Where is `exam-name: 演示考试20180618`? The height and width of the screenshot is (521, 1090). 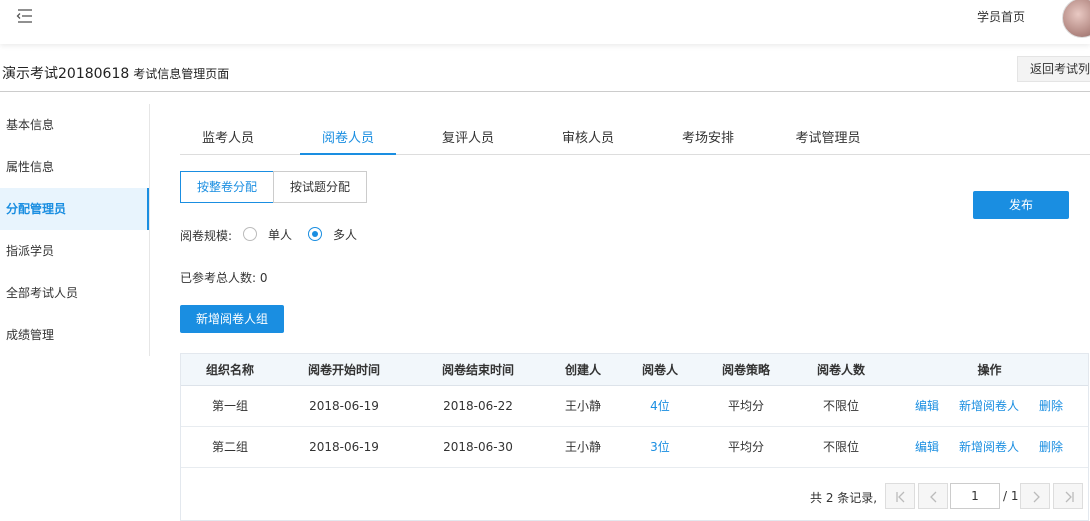 exam-name: 演示考试20180618 is located at coordinates (66, 74).